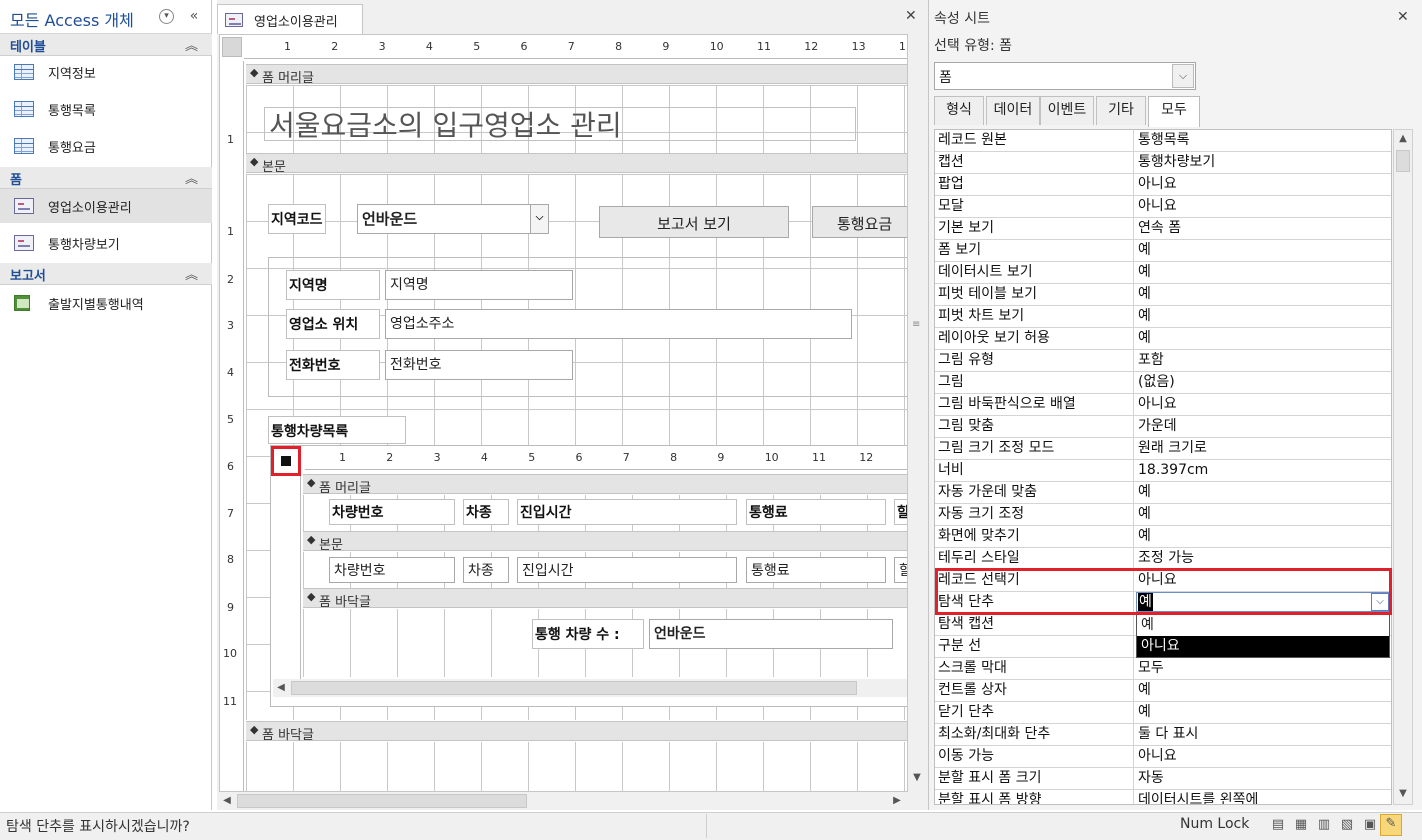 This screenshot has height=840, width=1422. I want to click on property-value: 통행차량보기, so click(1263, 162).